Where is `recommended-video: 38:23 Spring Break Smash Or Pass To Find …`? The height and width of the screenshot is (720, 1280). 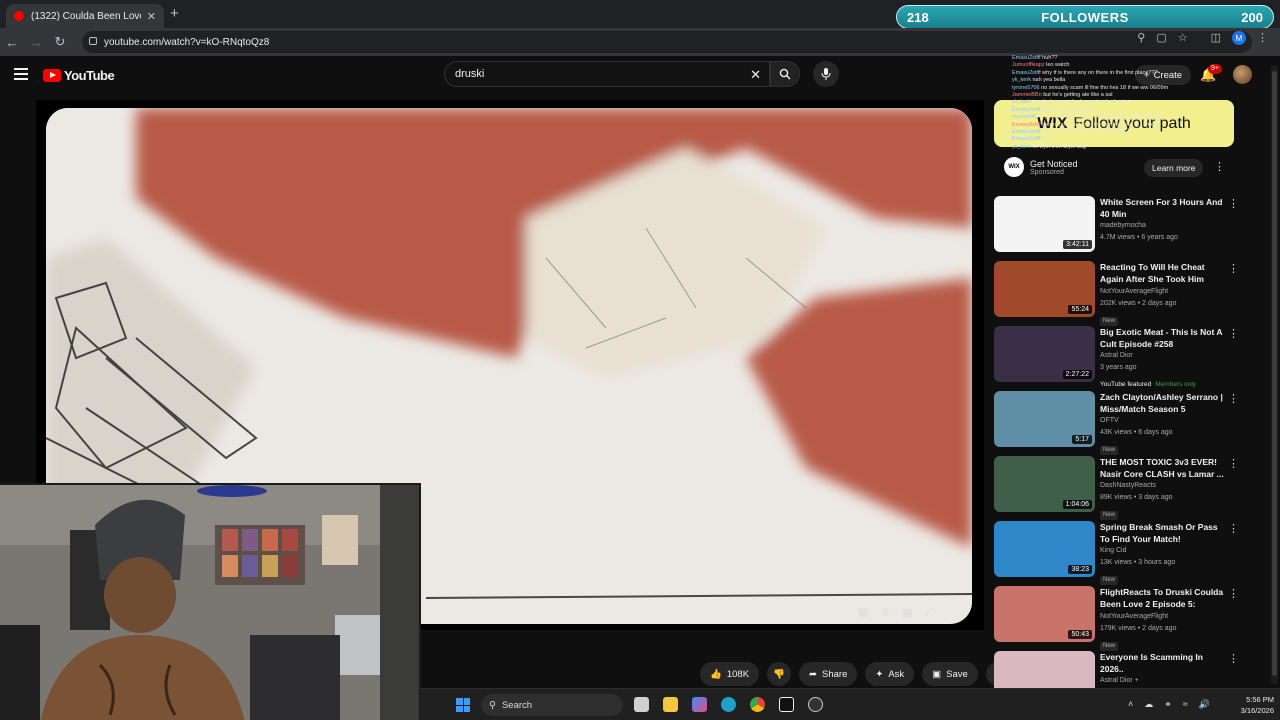
recommended-video: 38:23 Spring Break Smash Or Pass To Find … is located at coordinates (1117, 552).